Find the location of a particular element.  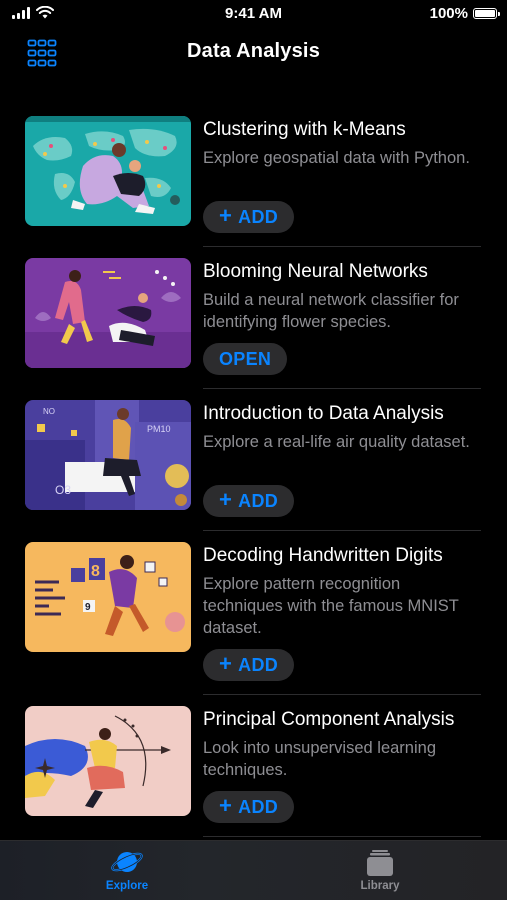

battery-percentage: 100% is located at coordinates (448, 13).